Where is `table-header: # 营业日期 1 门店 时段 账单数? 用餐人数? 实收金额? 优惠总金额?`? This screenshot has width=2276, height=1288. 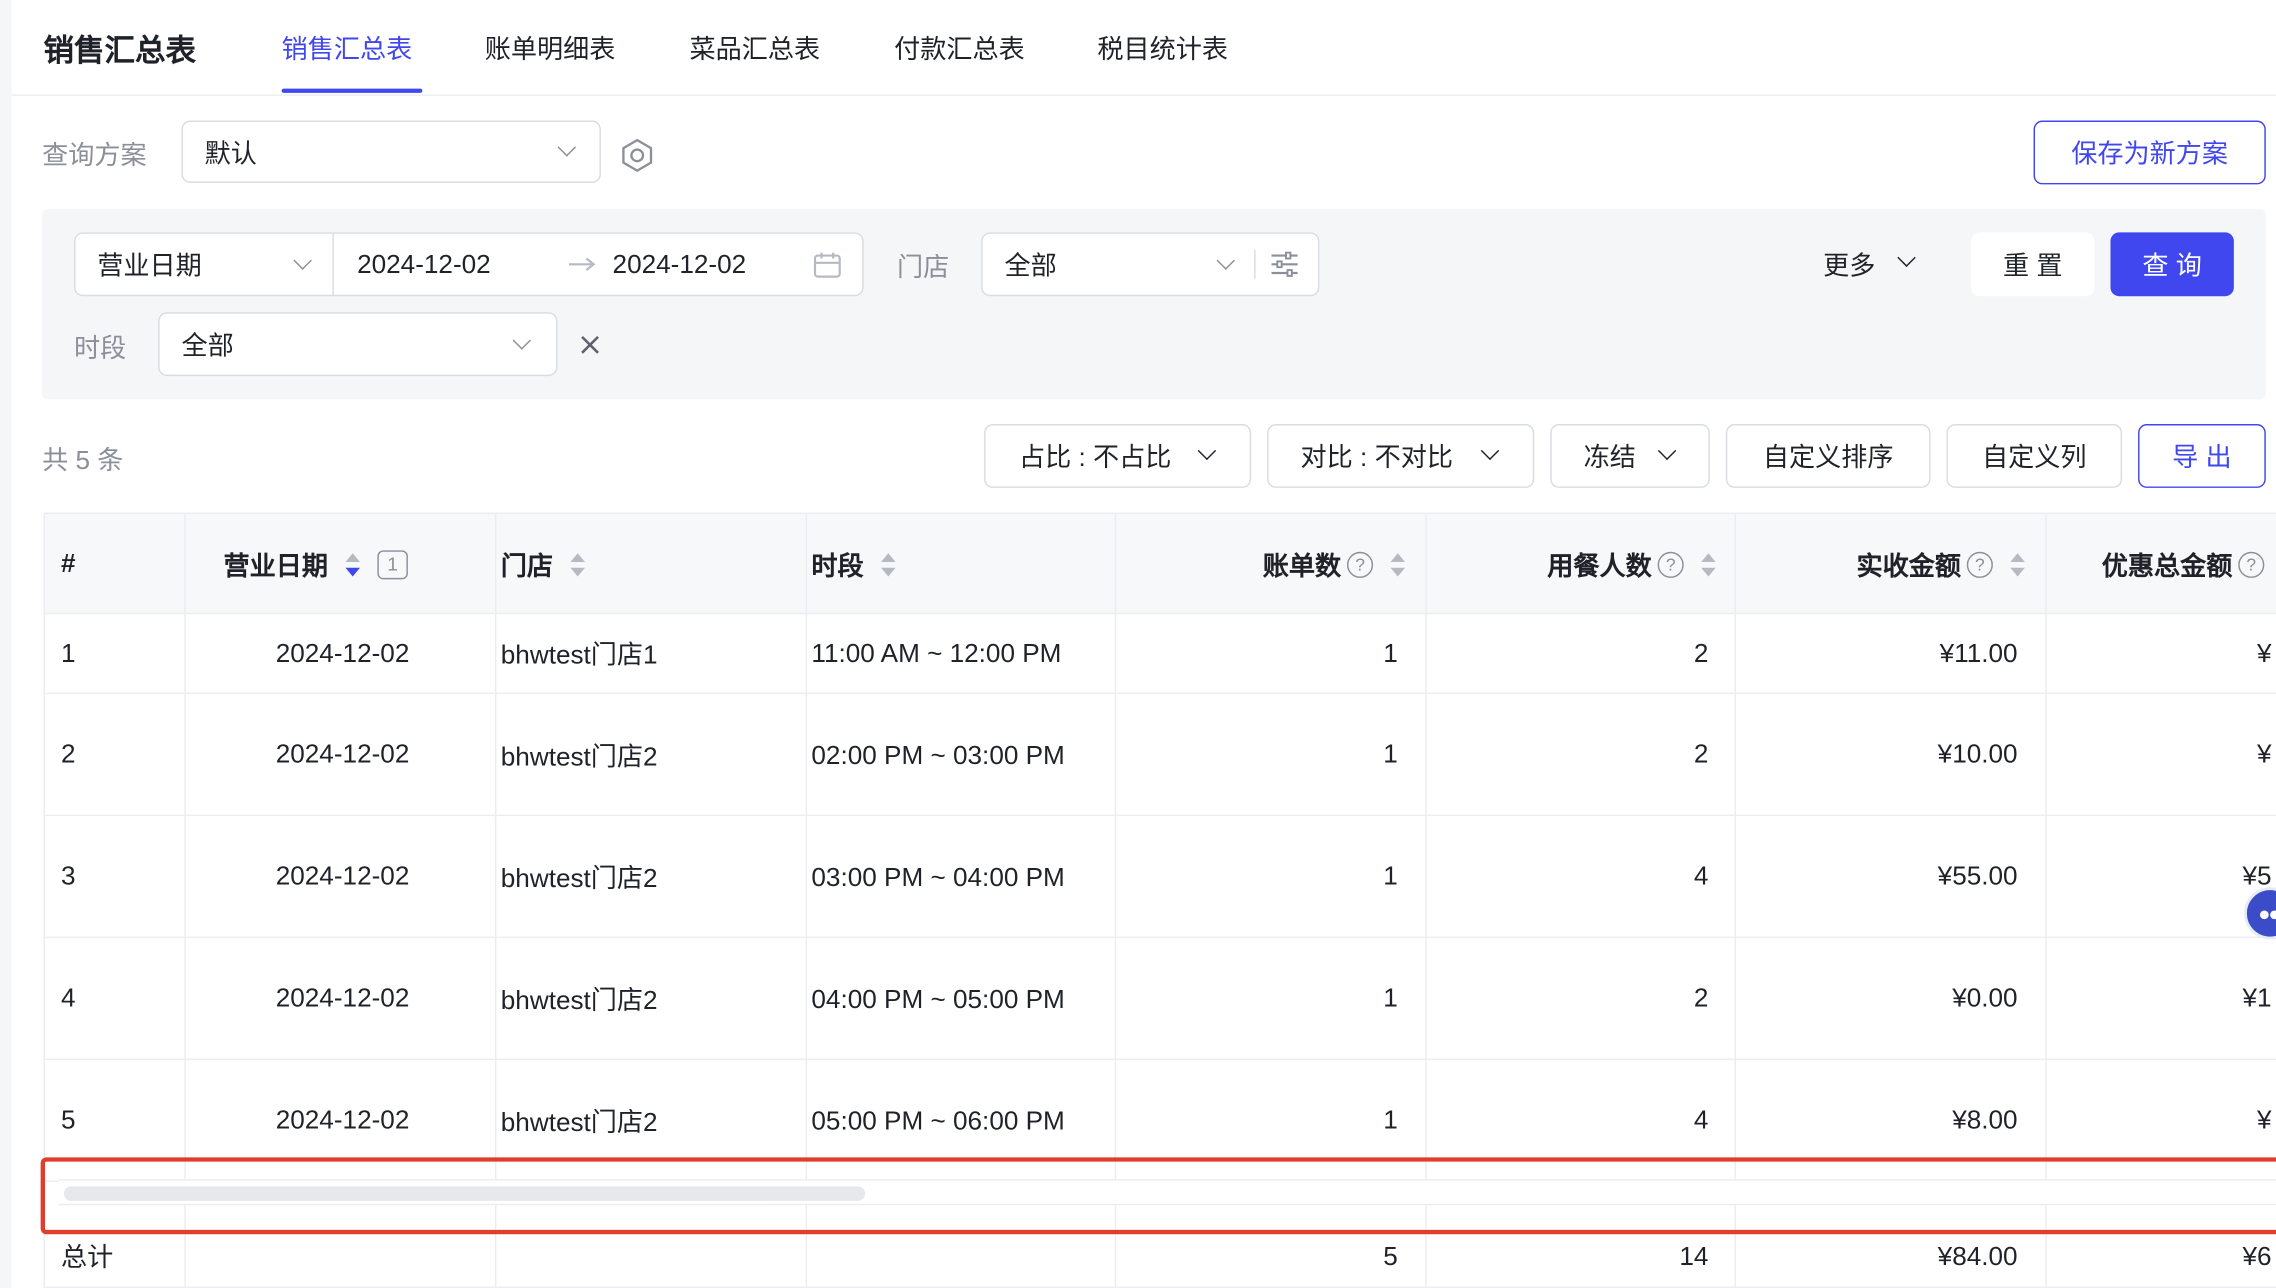
table-header: # 营业日期 1 门店 时段 账单数? 用餐人数? 实收金额? 优惠总金额? is located at coordinates (1160, 564).